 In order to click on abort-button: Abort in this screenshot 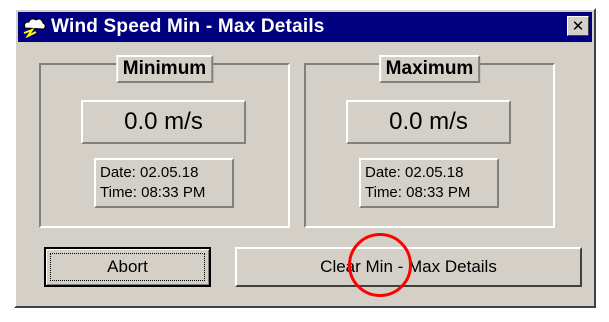, I will do `click(127, 267)`.